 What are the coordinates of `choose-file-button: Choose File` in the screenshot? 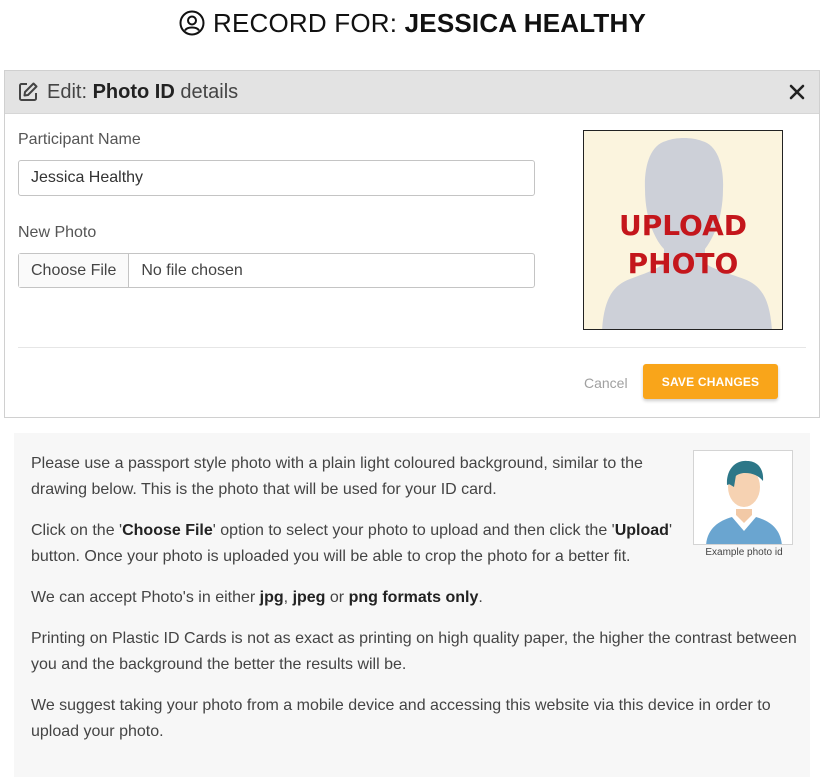 It's located at (74, 270).